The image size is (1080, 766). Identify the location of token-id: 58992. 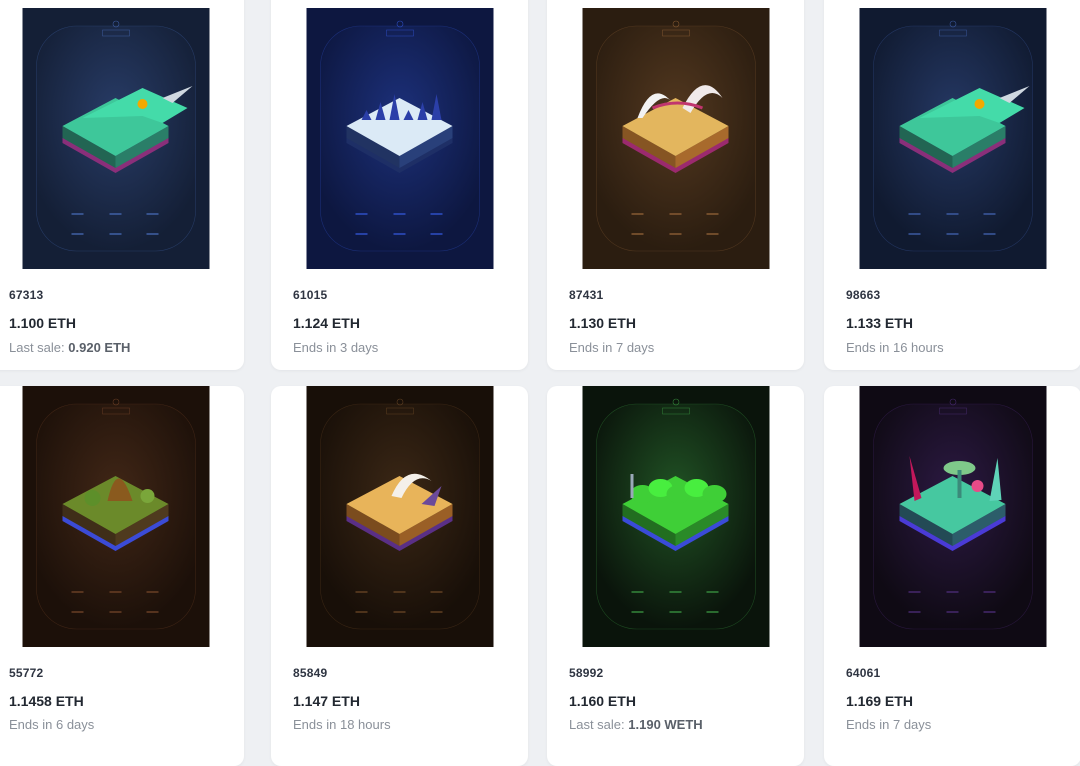
(586, 673).